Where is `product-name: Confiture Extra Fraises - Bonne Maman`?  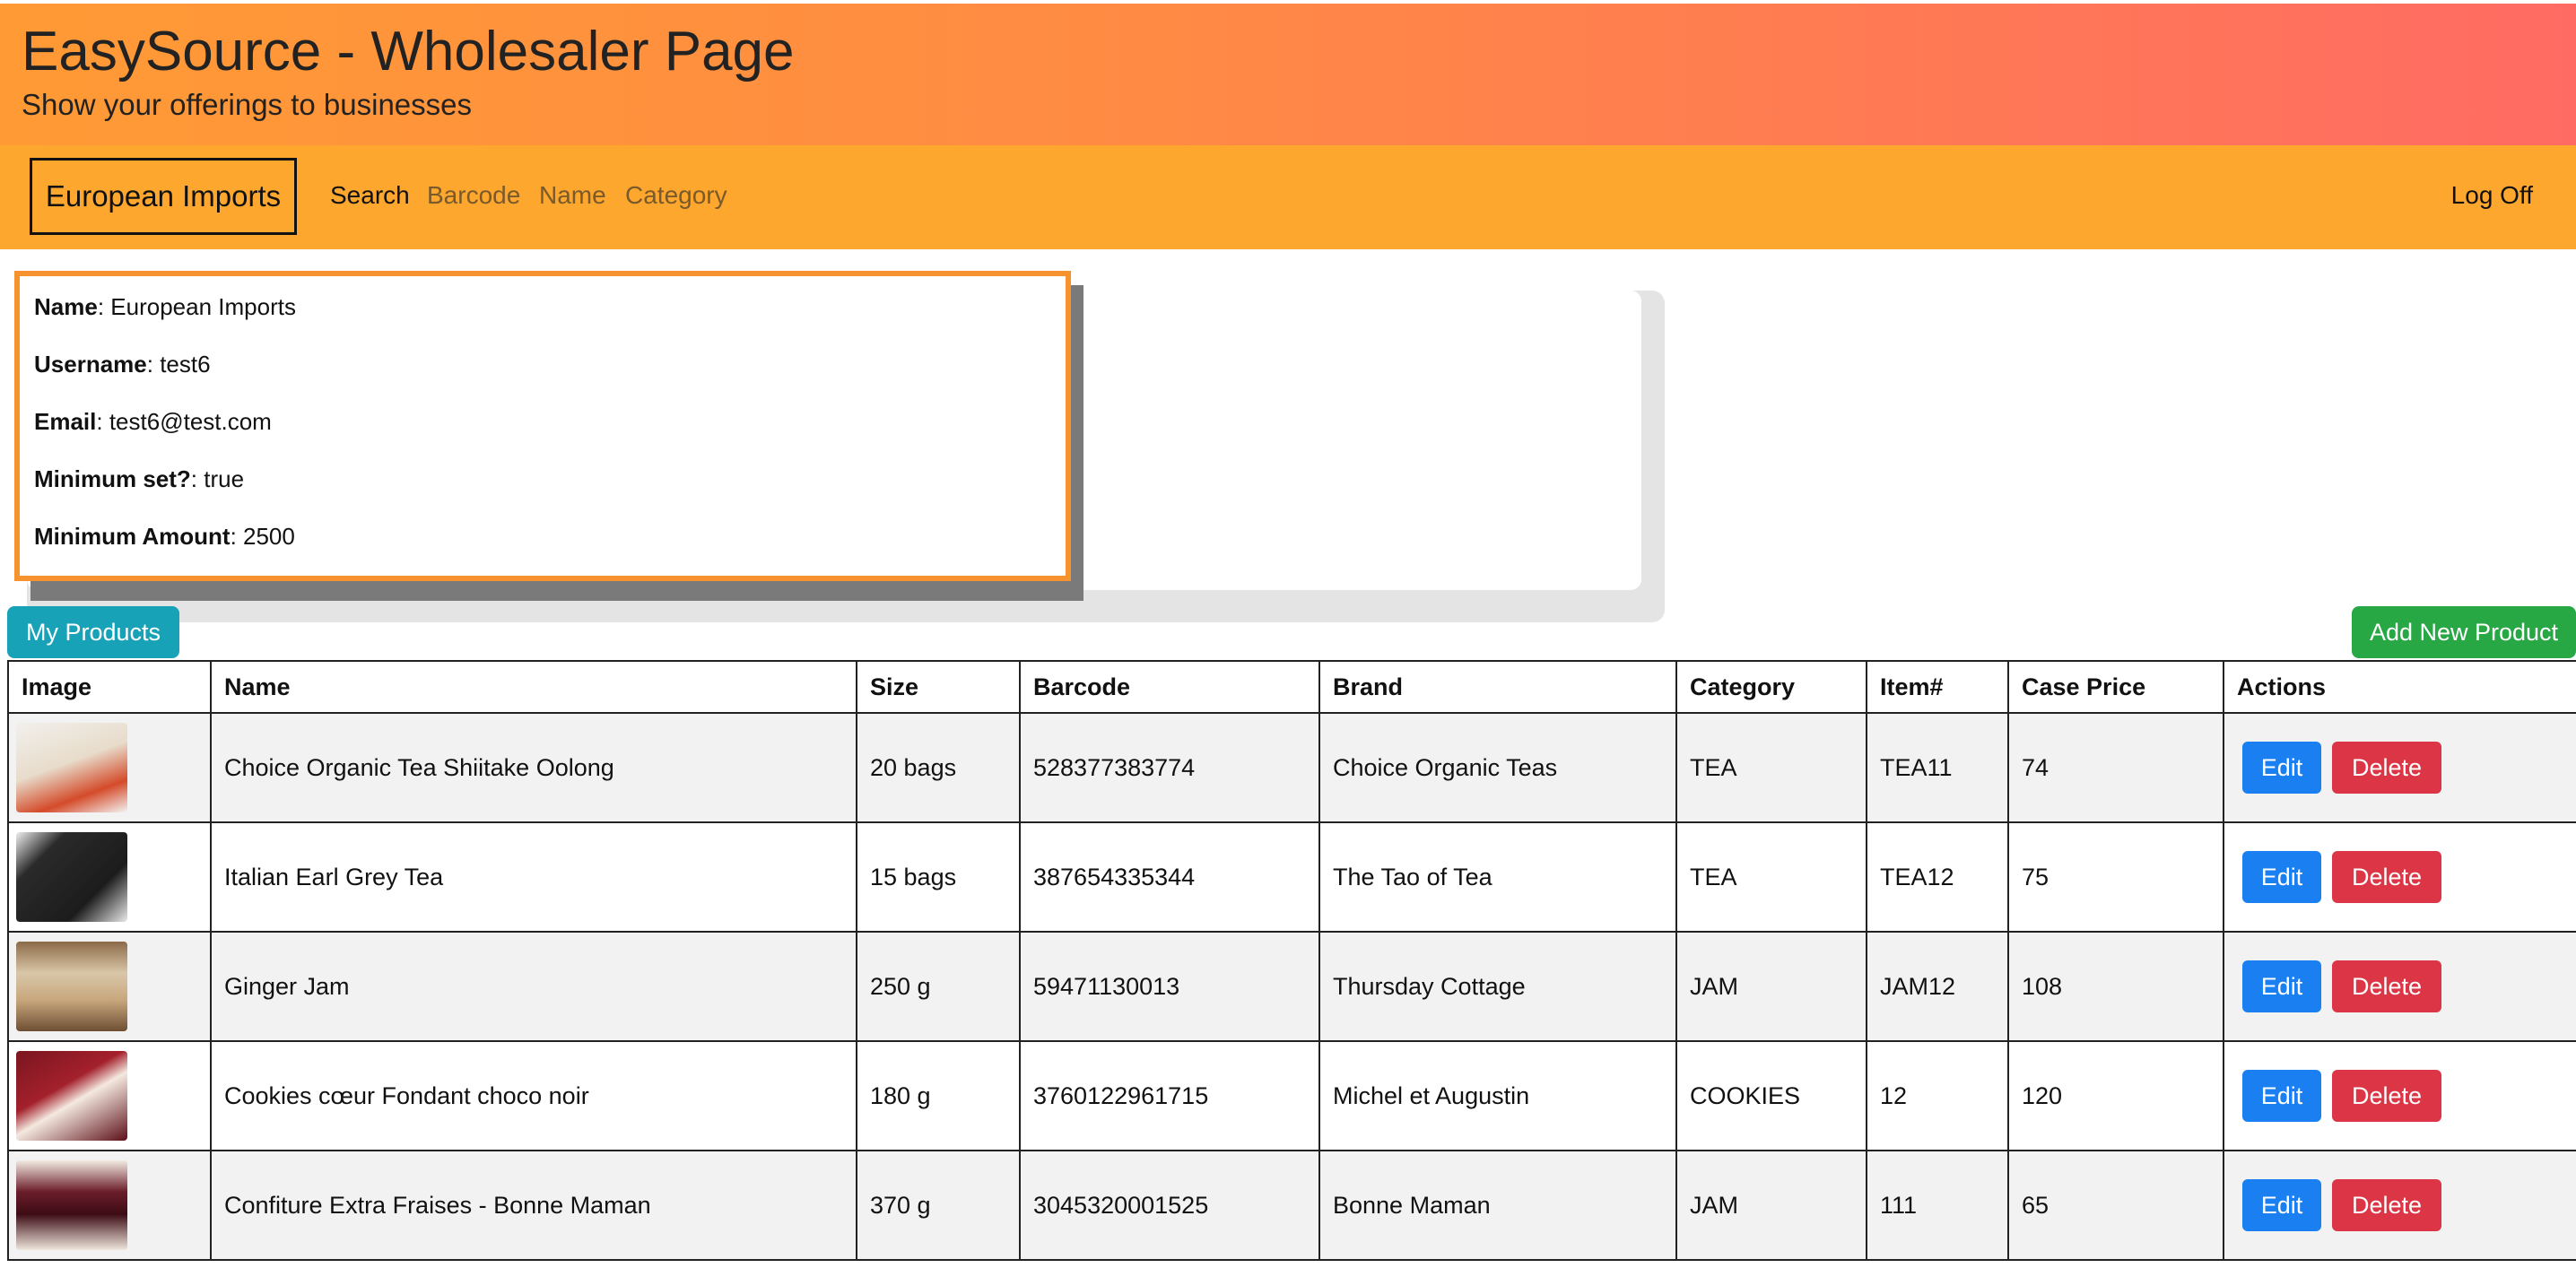
product-name: Confiture Extra Fraises - Bonne Maman is located at coordinates (533, 1205).